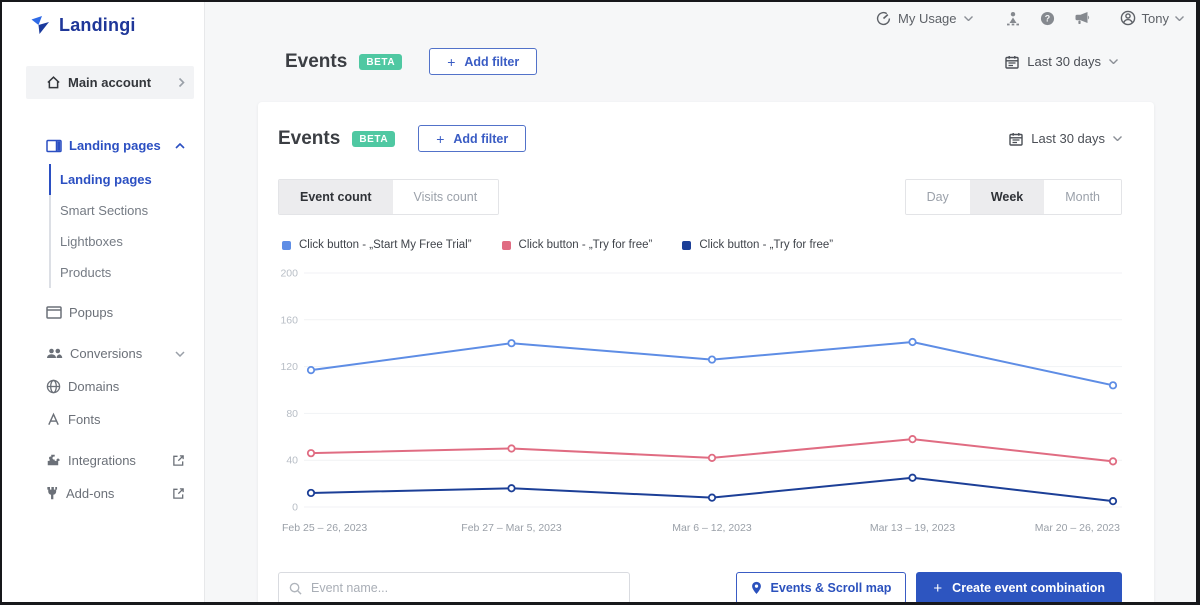  Describe the element at coordinates (1007, 197) in the screenshot. I see `tab-week: Week` at that location.